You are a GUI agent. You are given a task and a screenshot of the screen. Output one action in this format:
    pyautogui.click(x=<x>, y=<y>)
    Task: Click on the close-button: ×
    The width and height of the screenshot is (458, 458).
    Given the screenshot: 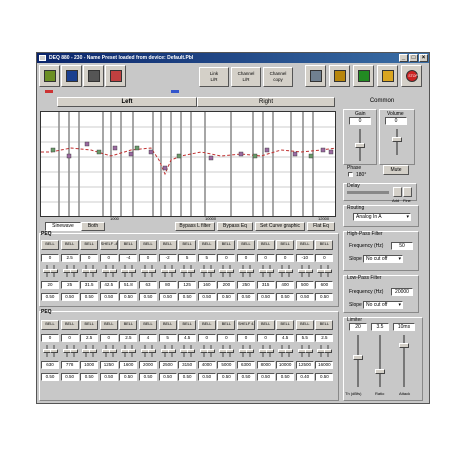 What is the action you would take?
    pyautogui.click(x=423, y=58)
    